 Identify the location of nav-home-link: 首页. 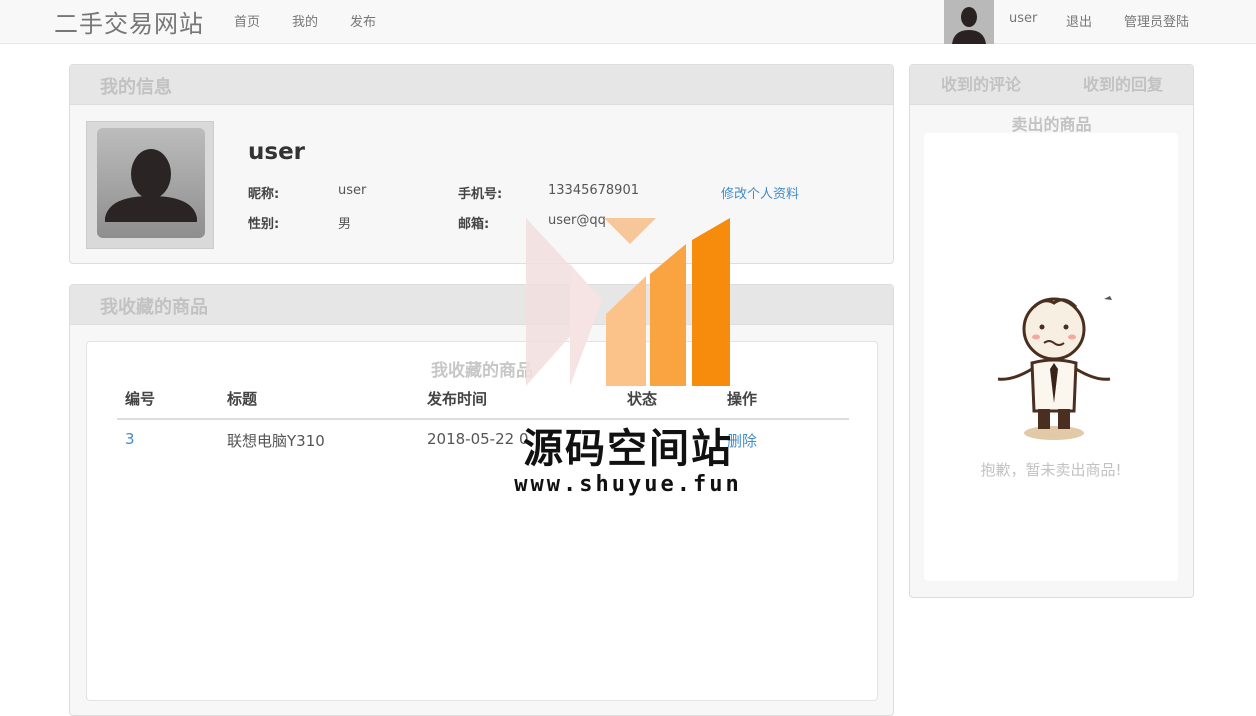
(247, 20).